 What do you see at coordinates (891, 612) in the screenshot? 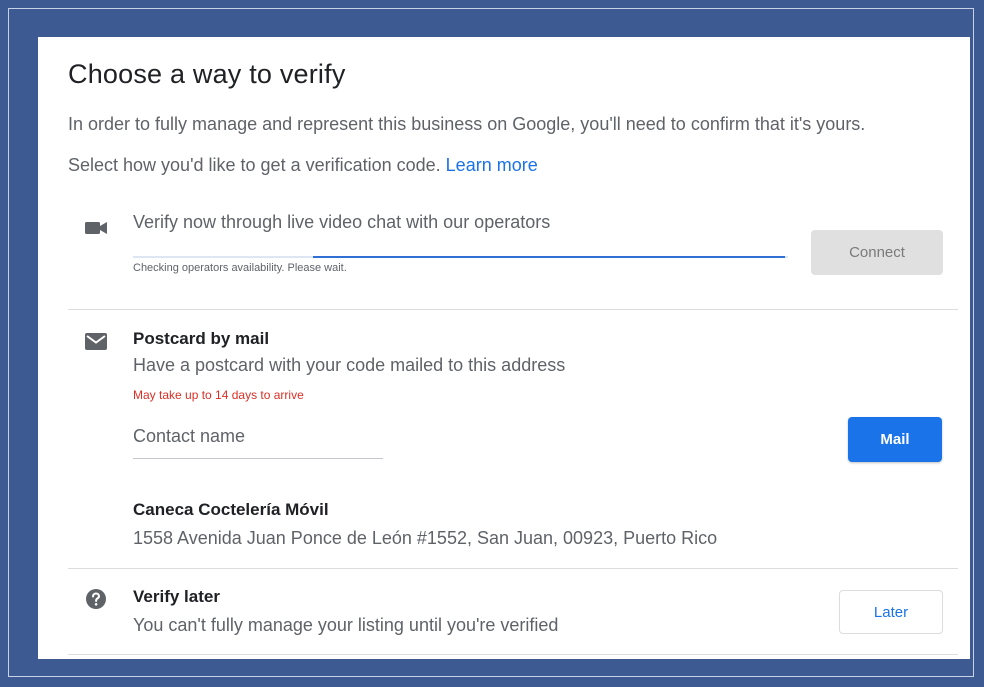
I see `later-button: Later` at bounding box center [891, 612].